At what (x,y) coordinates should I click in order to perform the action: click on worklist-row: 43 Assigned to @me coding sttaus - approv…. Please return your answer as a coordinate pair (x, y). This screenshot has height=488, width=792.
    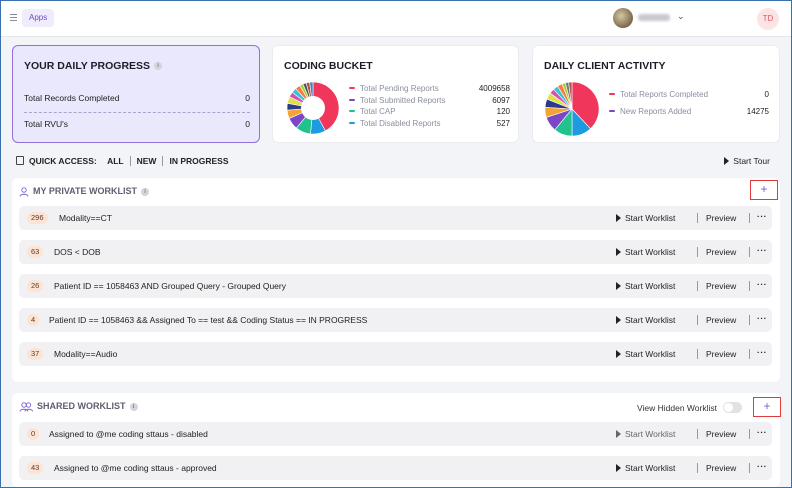
    Looking at the image, I should click on (395, 468).